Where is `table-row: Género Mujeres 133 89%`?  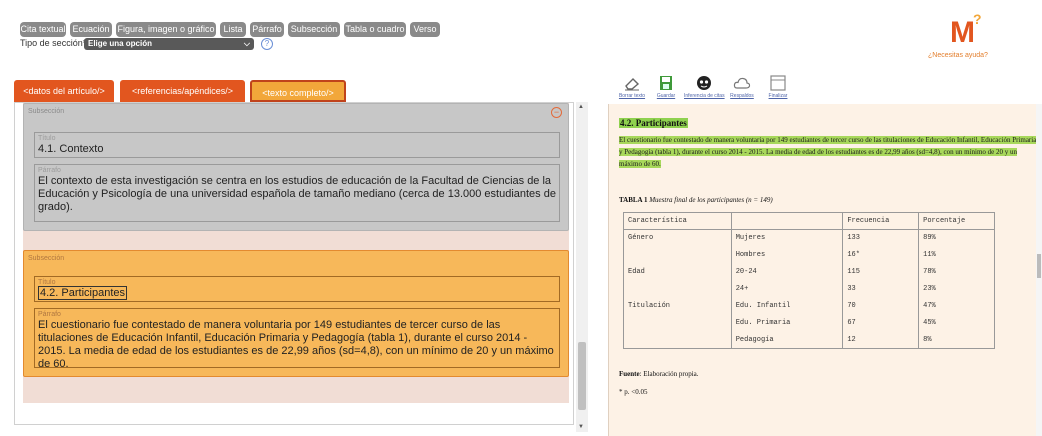
table-row: Género Mujeres 133 89% is located at coordinates (809, 238).